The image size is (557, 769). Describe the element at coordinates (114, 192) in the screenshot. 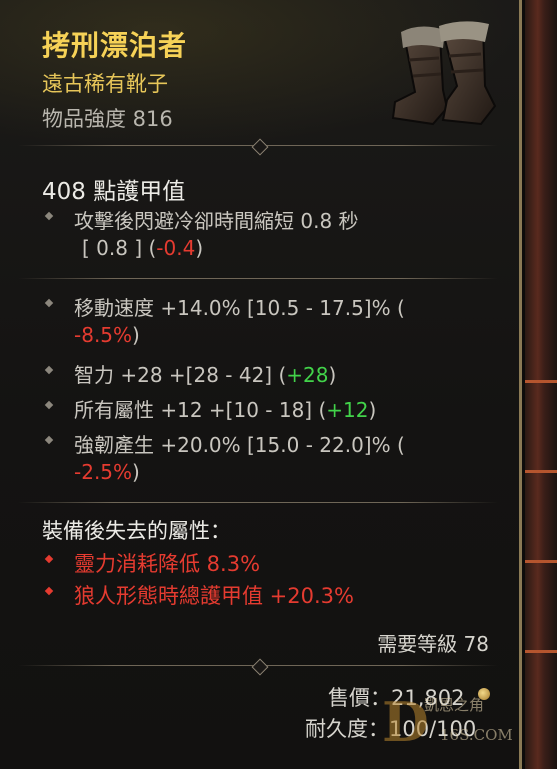

I see `armor-value: 408 點護甲值` at that location.